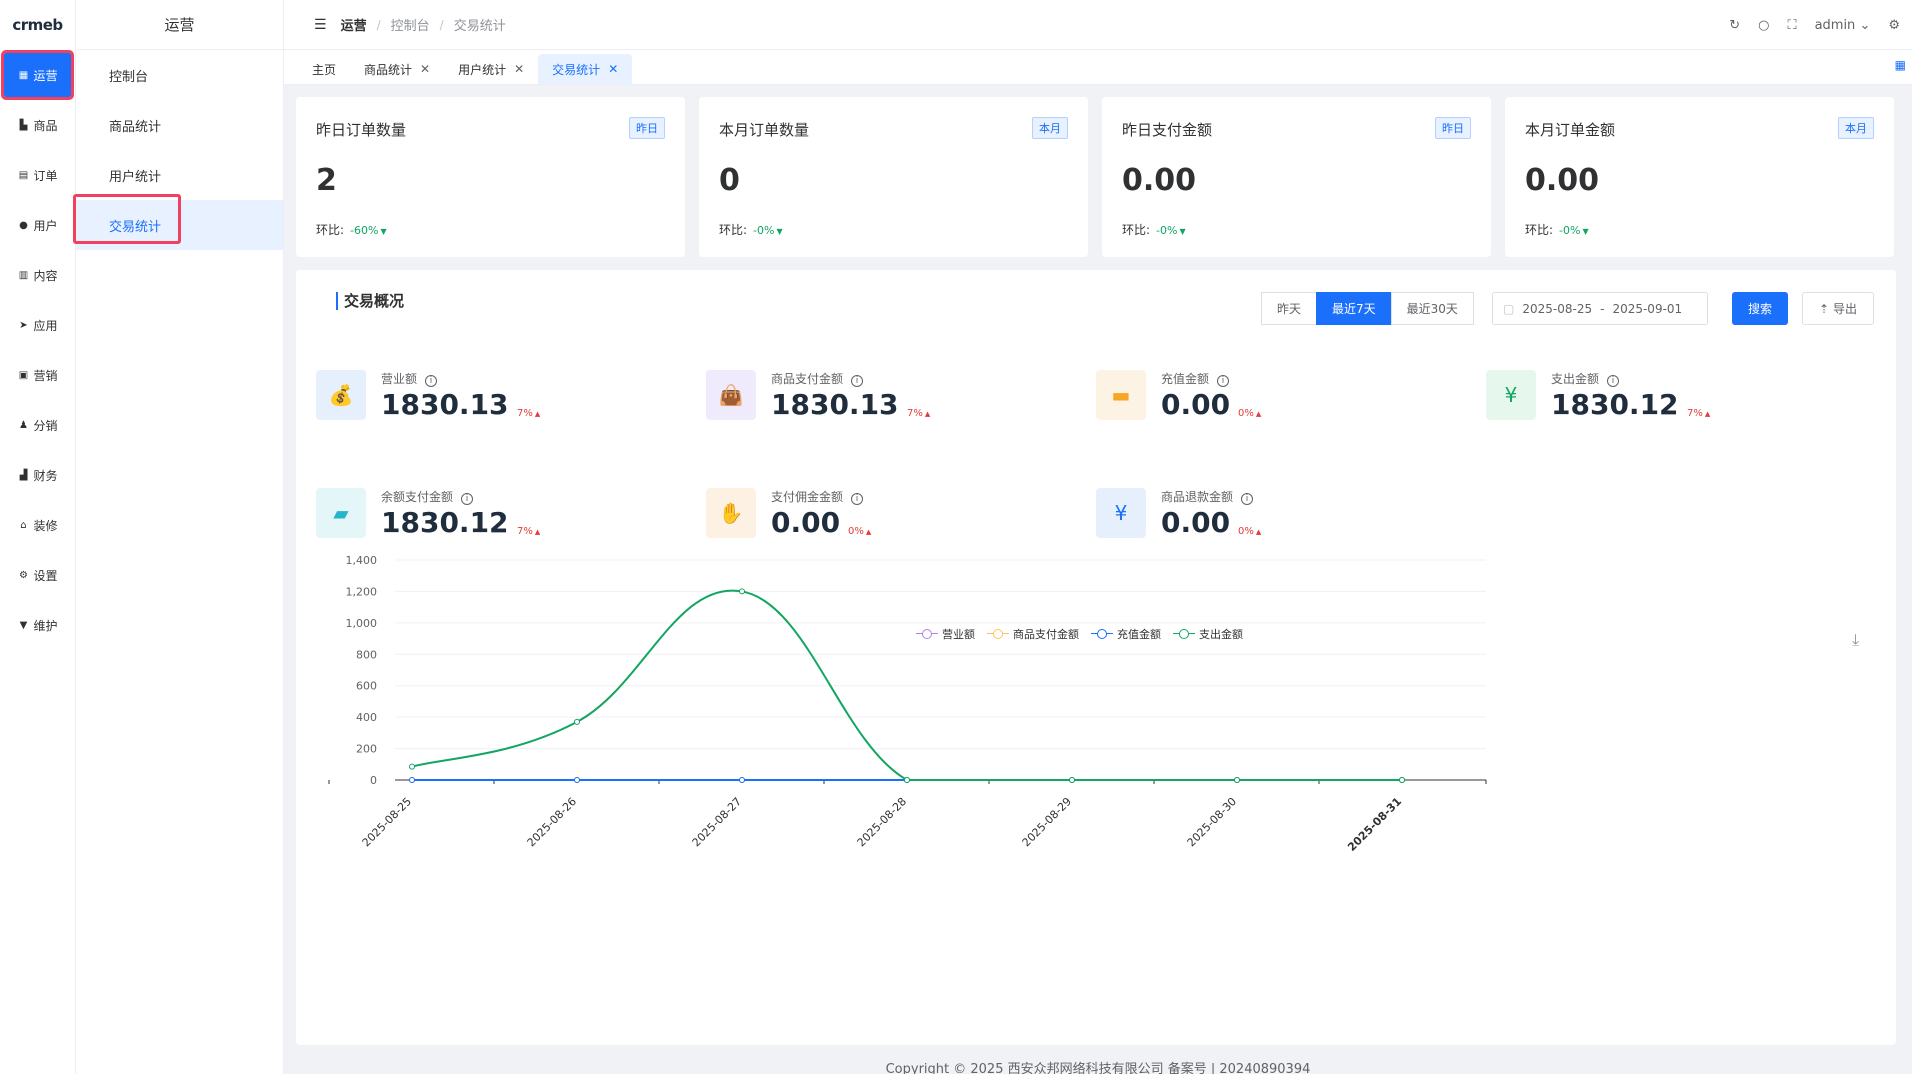 This screenshot has height=1074, width=1912. What do you see at coordinates (23, 425) in the screenshot?
I see `user-share-icon: ♟` at bounding box center [23, 425].